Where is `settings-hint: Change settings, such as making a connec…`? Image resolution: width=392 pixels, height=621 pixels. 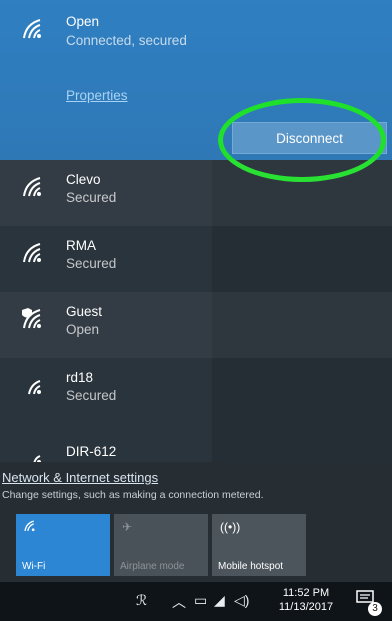 settings-hint: Change settings, such as making a connec… is located at coordinates (133, 495).